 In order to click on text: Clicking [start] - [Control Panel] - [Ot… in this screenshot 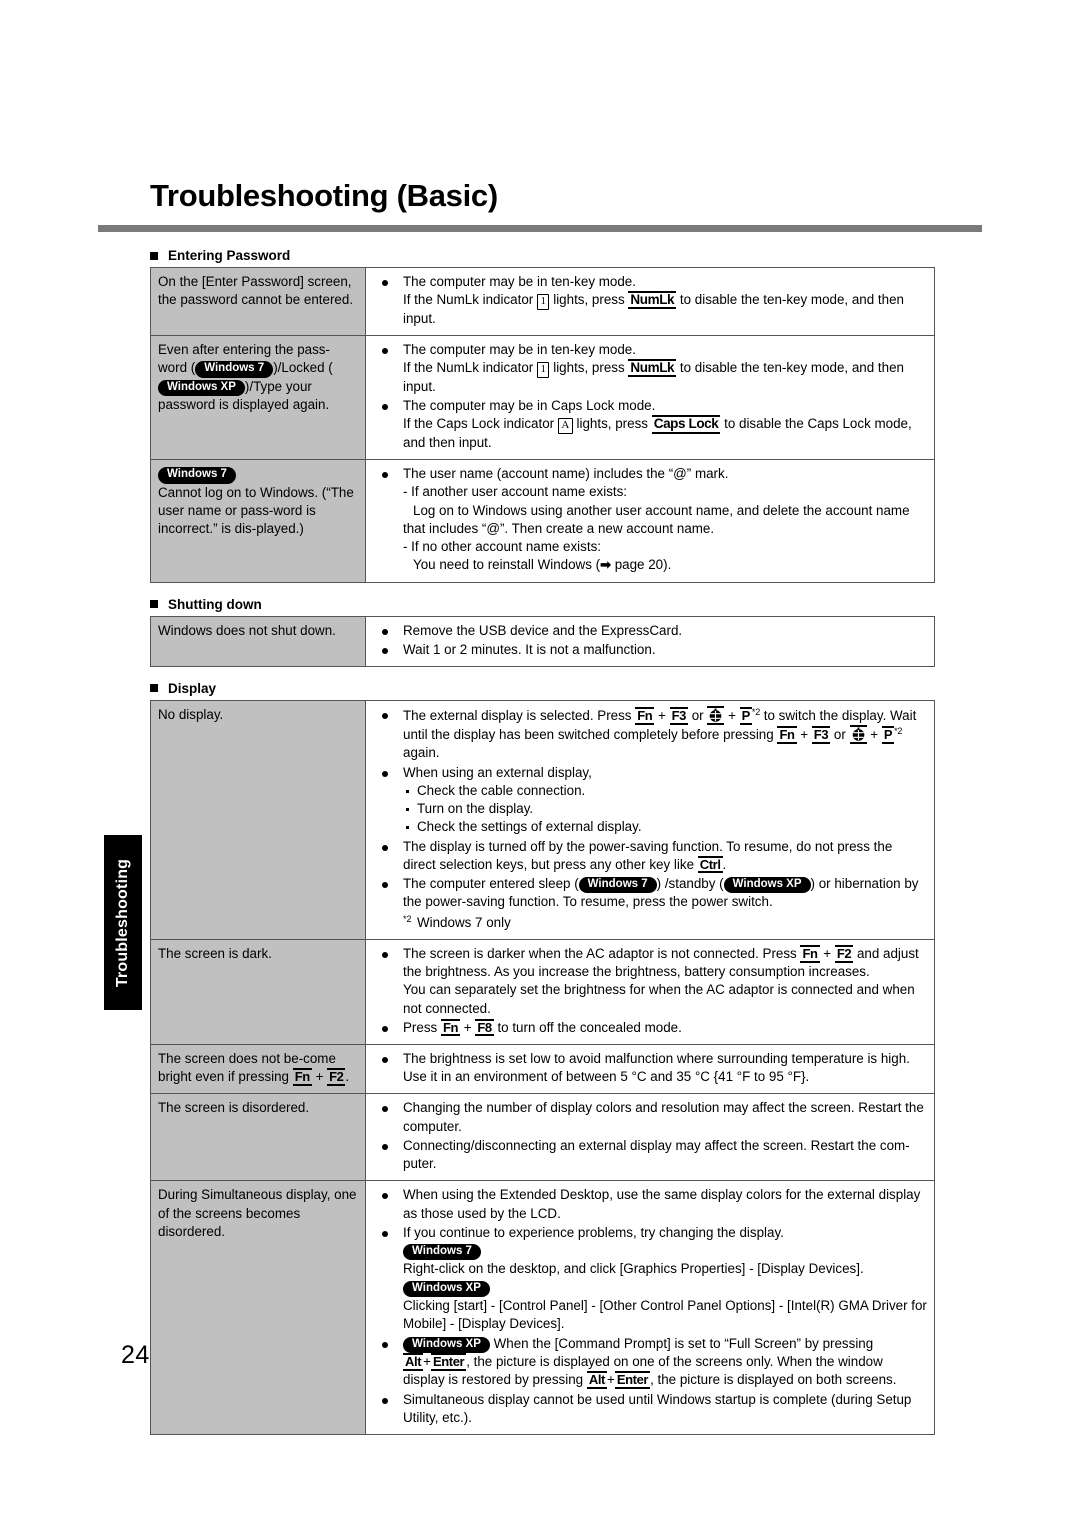, I will do `click(665, 1315)`.